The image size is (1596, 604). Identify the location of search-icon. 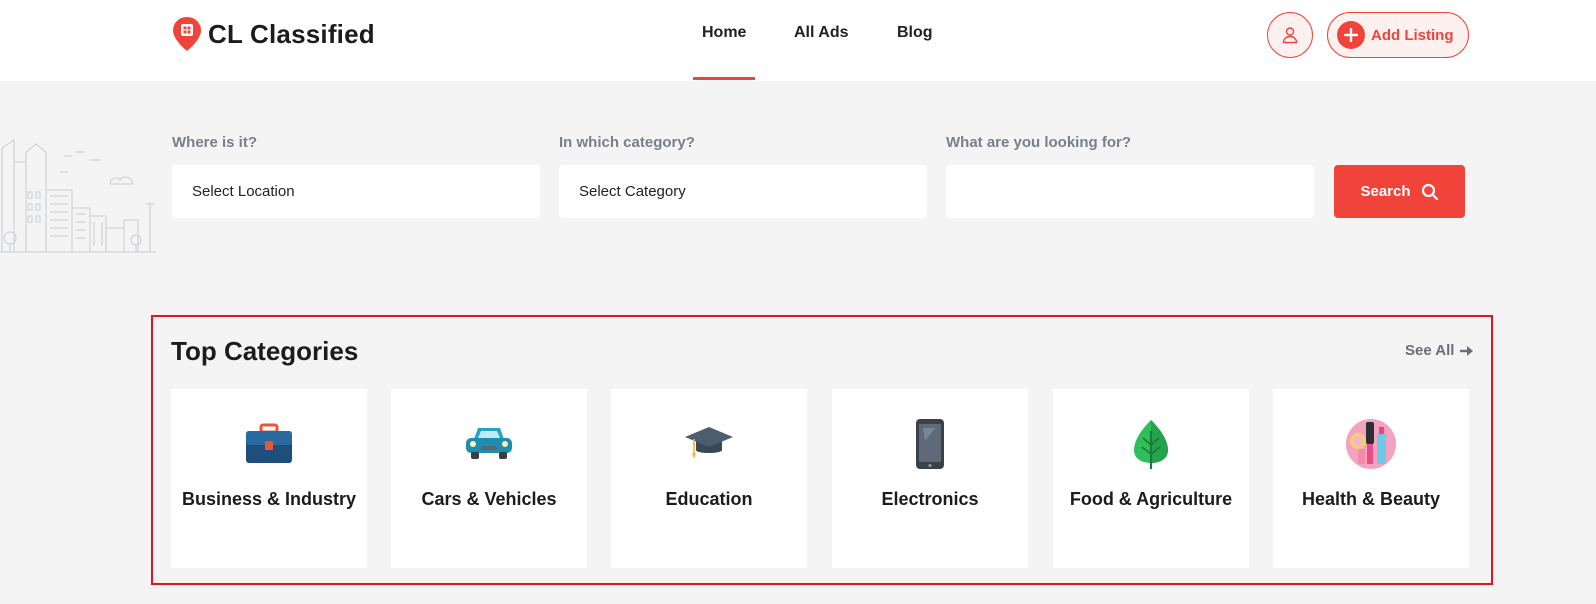
(1429, 191).